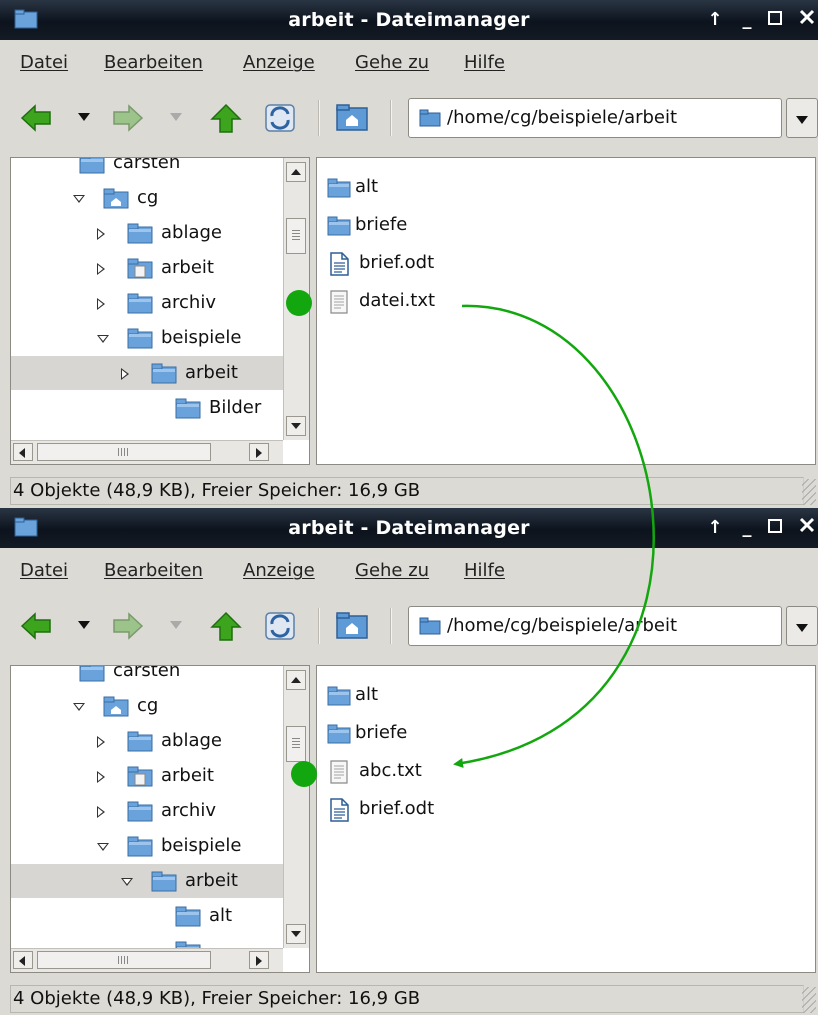 The image size is (818, 1015). Describe the element at coordinates (147, 941) in the screenshot. I see `tree-item-partial` at that location.